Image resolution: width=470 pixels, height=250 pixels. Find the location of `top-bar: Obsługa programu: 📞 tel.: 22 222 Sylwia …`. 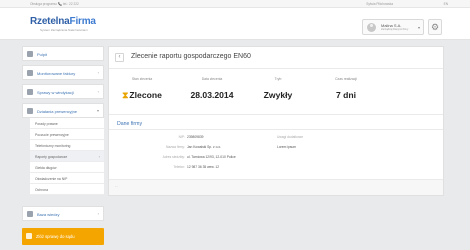

top-bar: Obsługa programu: 📞 tel.: 22 222 Sylwia … is located at coordinates (235, 4).